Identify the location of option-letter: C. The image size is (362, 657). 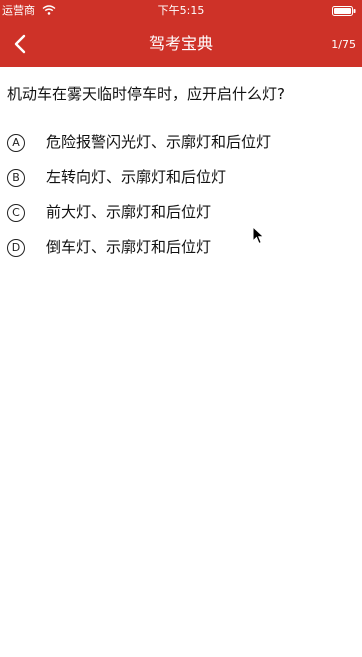
(16, 213).